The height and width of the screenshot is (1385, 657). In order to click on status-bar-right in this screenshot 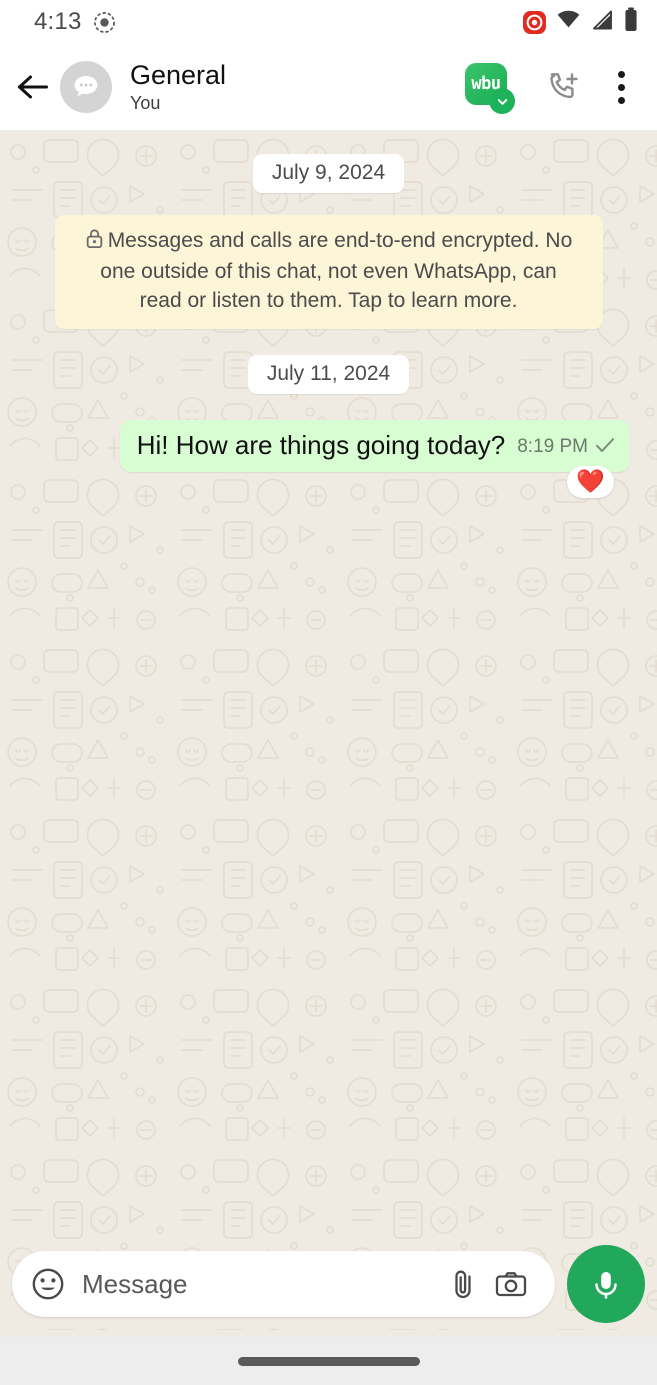, I will do `click(580, 22)`.